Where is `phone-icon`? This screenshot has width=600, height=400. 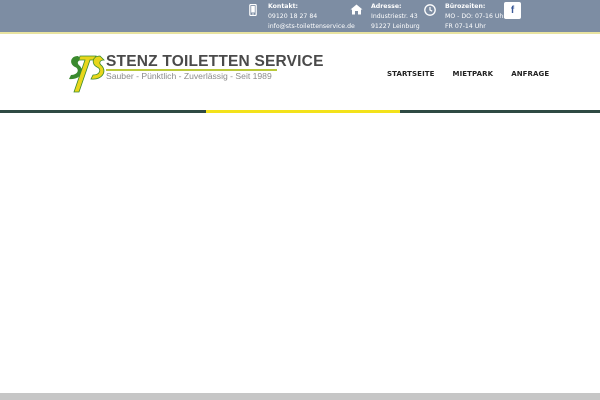
phone-icon is located at coordinates (253, 17).